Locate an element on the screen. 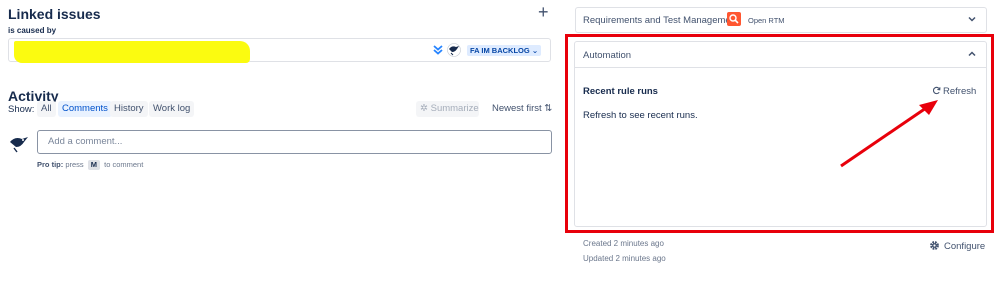 This screenshot has height=282, width=998. rtm-title: Requirements and Test Management is located at coordinates (661, 20).